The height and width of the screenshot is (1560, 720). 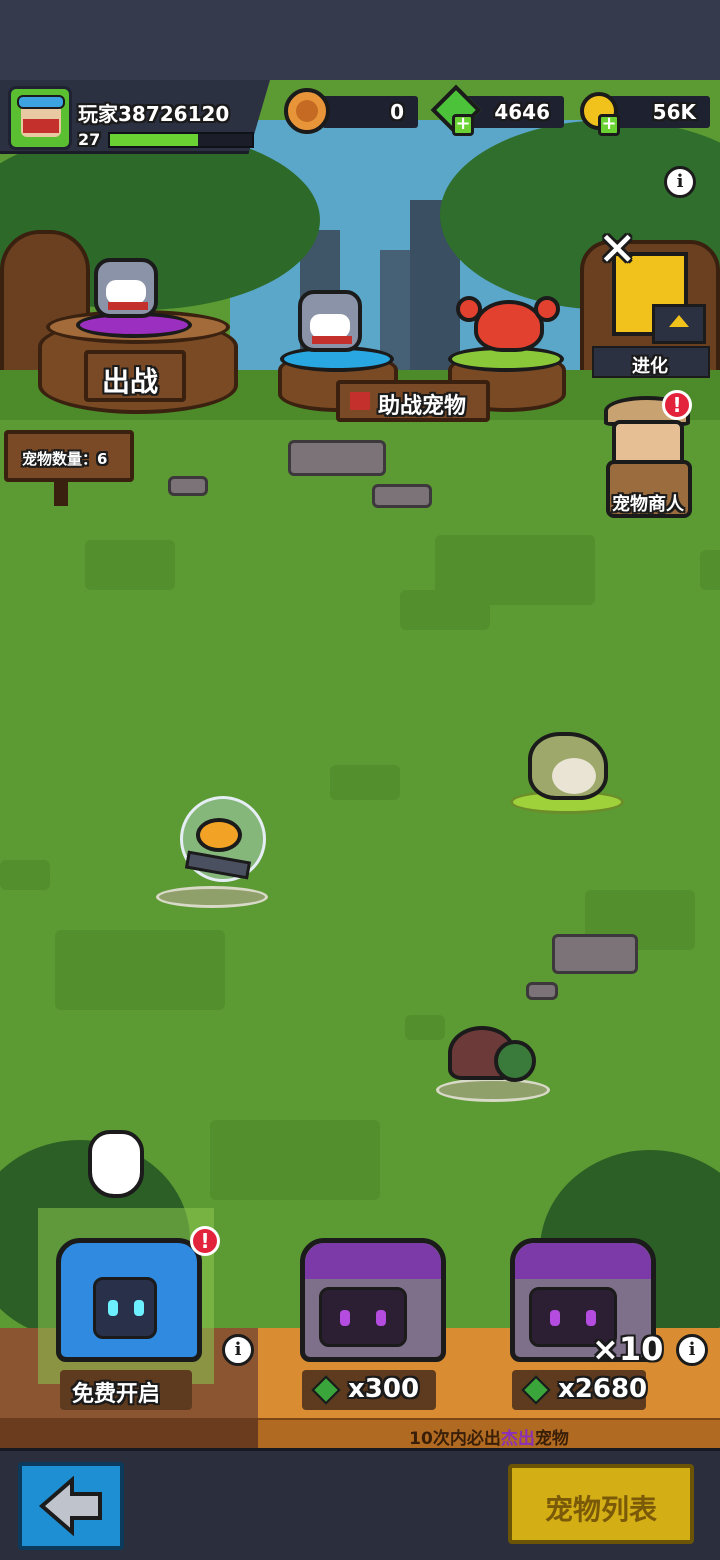 What do you see at coordinates (680, 182) in the screenshot?
I see `info-icon: i` at bounding box center [680, 182].